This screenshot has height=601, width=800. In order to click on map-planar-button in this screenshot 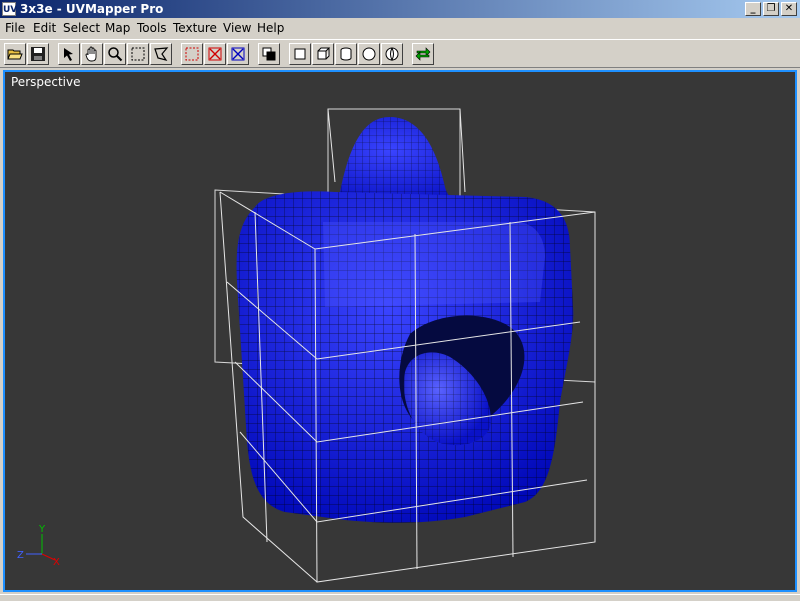, I will do `click(300, 54)`.